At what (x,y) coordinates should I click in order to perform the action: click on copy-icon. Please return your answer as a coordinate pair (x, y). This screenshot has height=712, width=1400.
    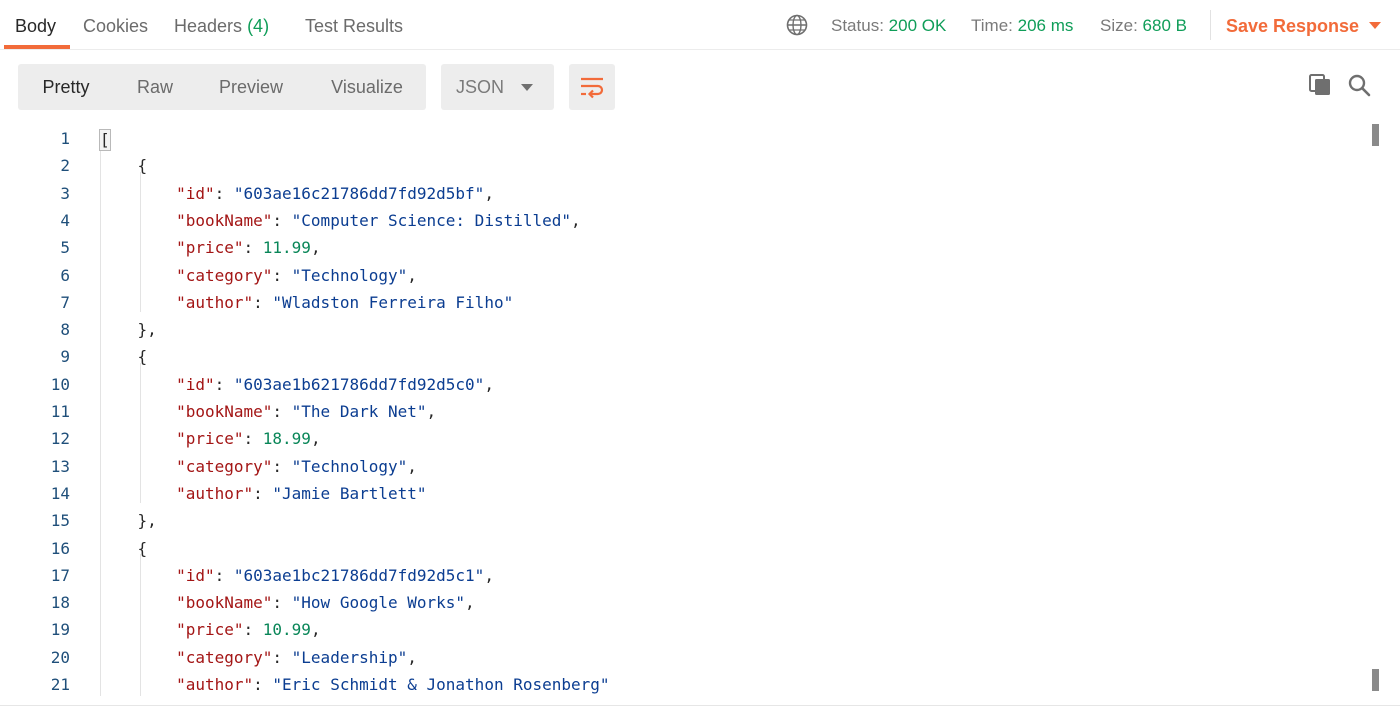
    Looking at the image, I should click on (1320, 85).